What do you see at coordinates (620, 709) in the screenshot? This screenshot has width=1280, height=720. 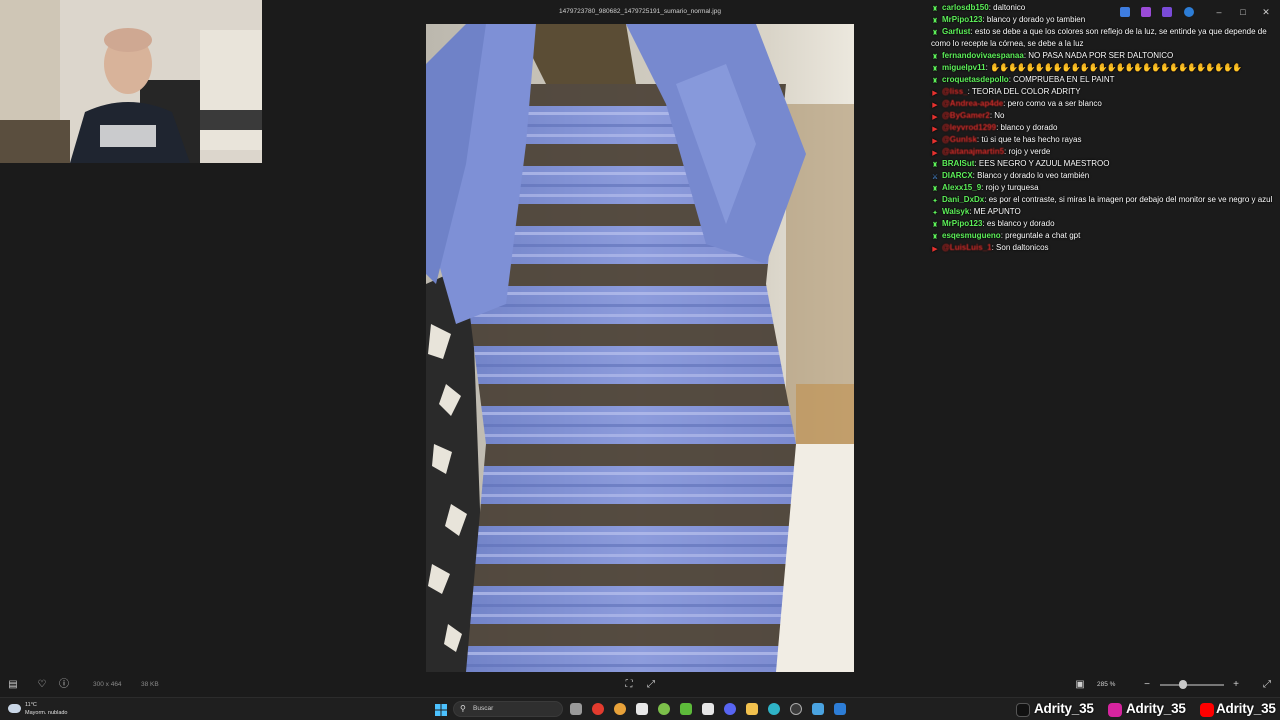 I see `chrome-icon` at bounding box center [620, 709].